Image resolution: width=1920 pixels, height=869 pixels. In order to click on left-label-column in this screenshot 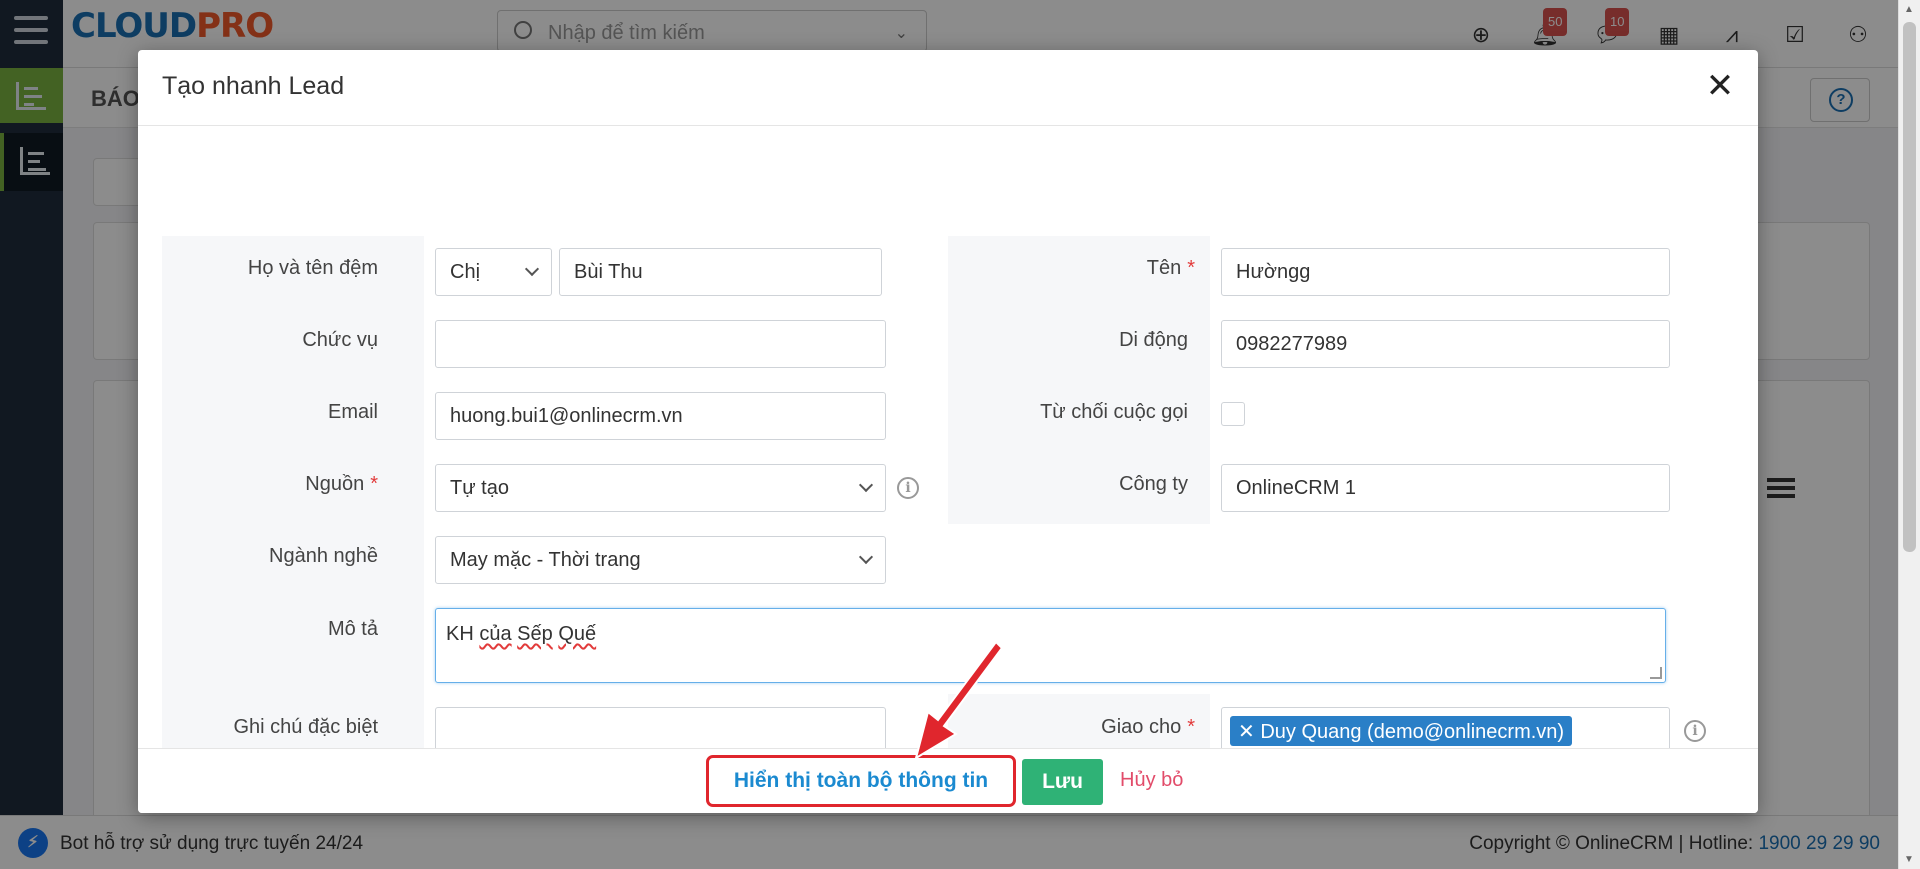, I will do `click(293, 492)`.